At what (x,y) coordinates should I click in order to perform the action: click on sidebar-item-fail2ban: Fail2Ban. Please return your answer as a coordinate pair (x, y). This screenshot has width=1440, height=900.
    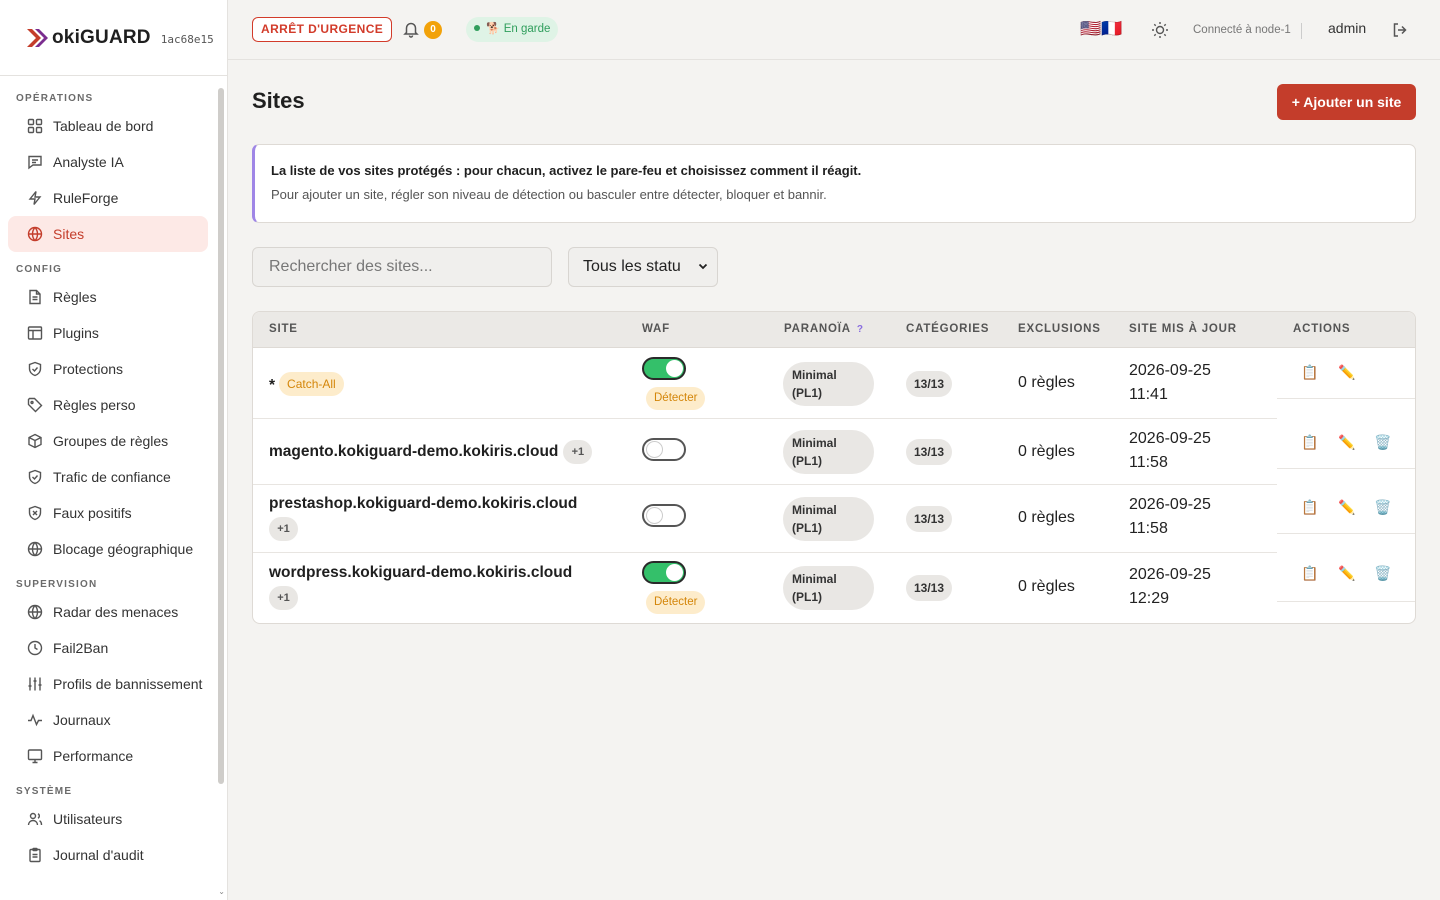
    Looking at the image, I should click on (108, 648).